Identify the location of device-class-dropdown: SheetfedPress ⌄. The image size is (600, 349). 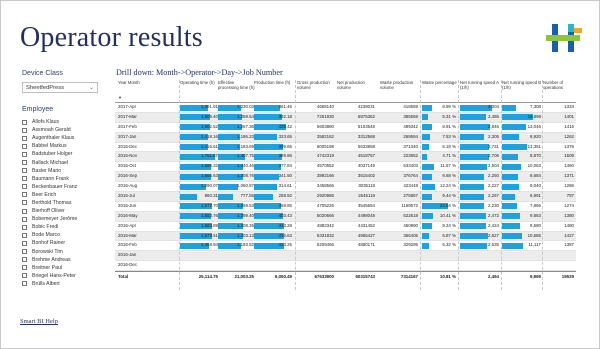
(60, 87).